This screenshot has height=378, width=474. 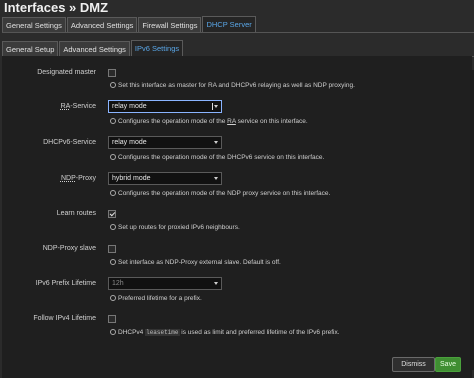 I want to click on ndp-proxy-label: NDP-Proxy, so click(x=78, y=178).